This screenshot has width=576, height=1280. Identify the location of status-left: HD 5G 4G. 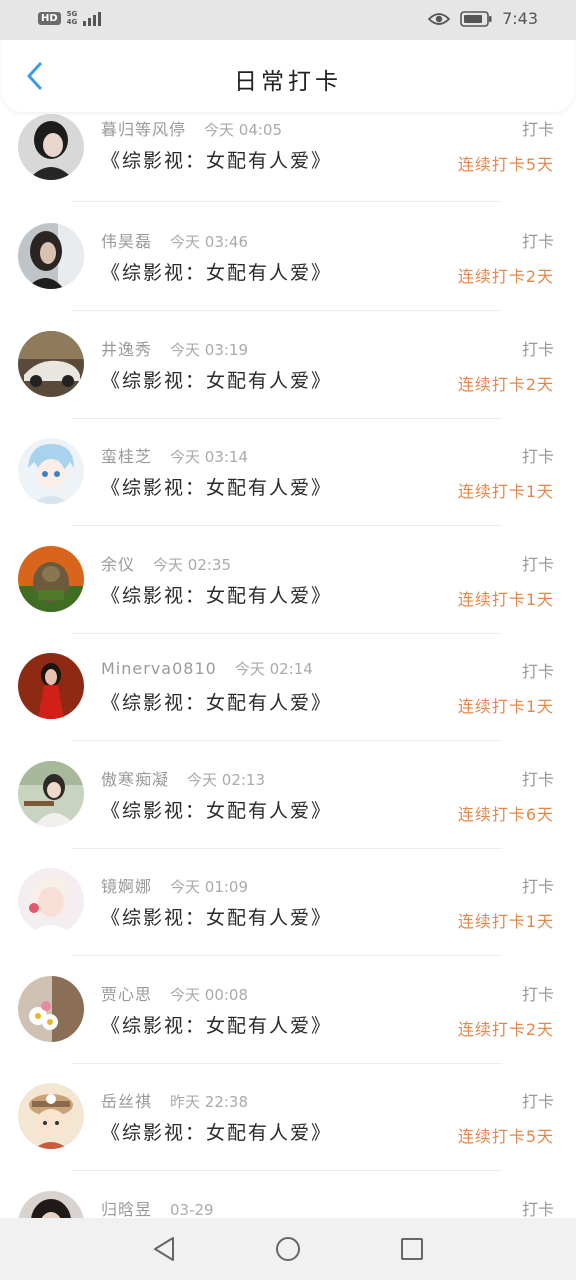
(70, 18).